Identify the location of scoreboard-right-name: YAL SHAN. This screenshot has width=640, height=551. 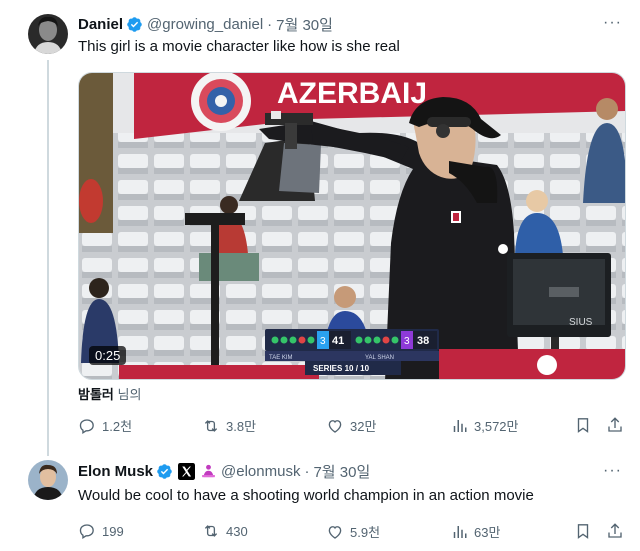
(379, 358).